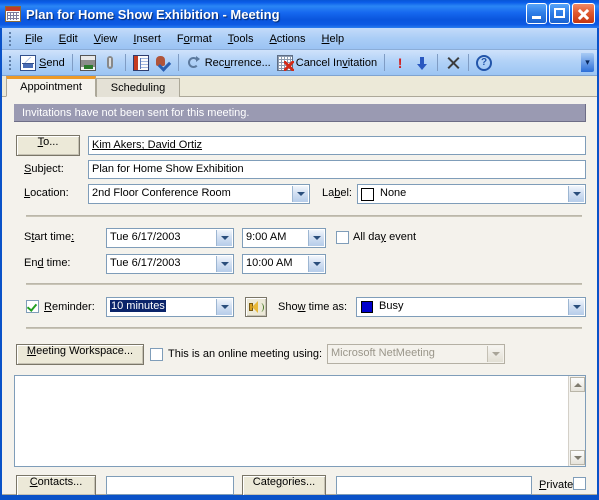 Image resolution: width=599 pixels, height=500 pixels. What do you see at coordinates (147, 39) in the screenshot?
I see `menu-insert: Insert` at bounding box center [147, 39].